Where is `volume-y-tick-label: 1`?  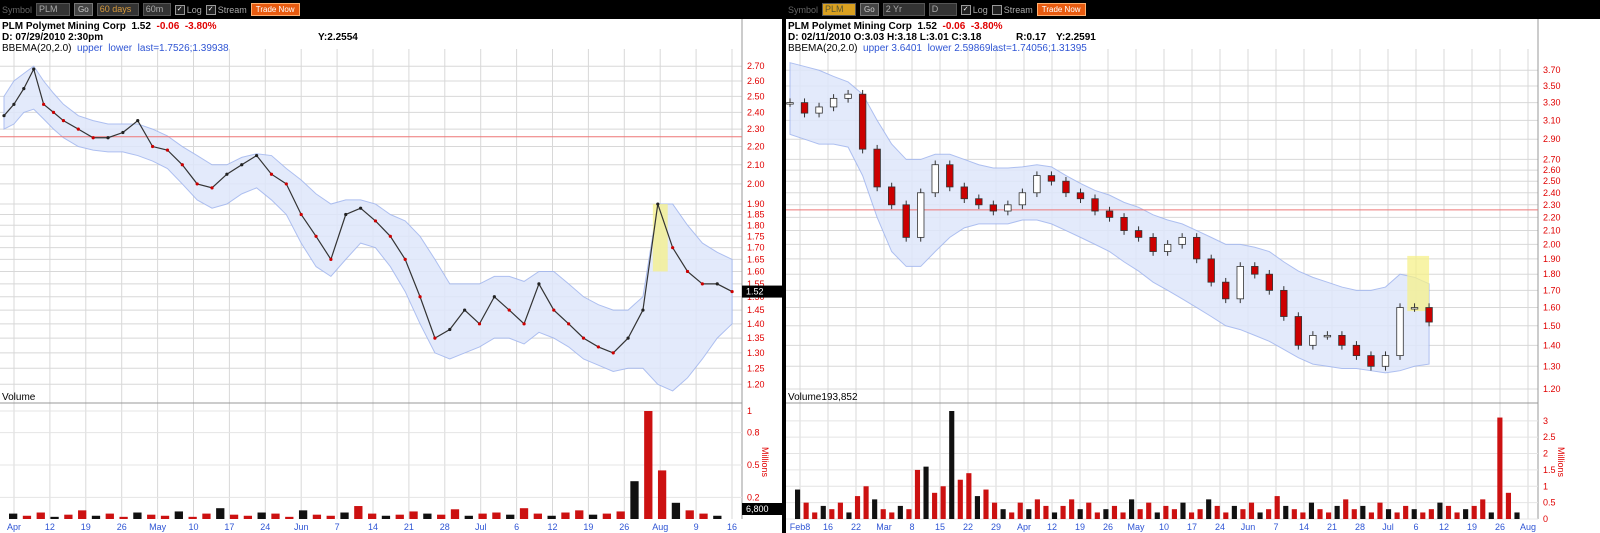 volume-y-tick-label: 1 is located at coordinates (1545, 486).